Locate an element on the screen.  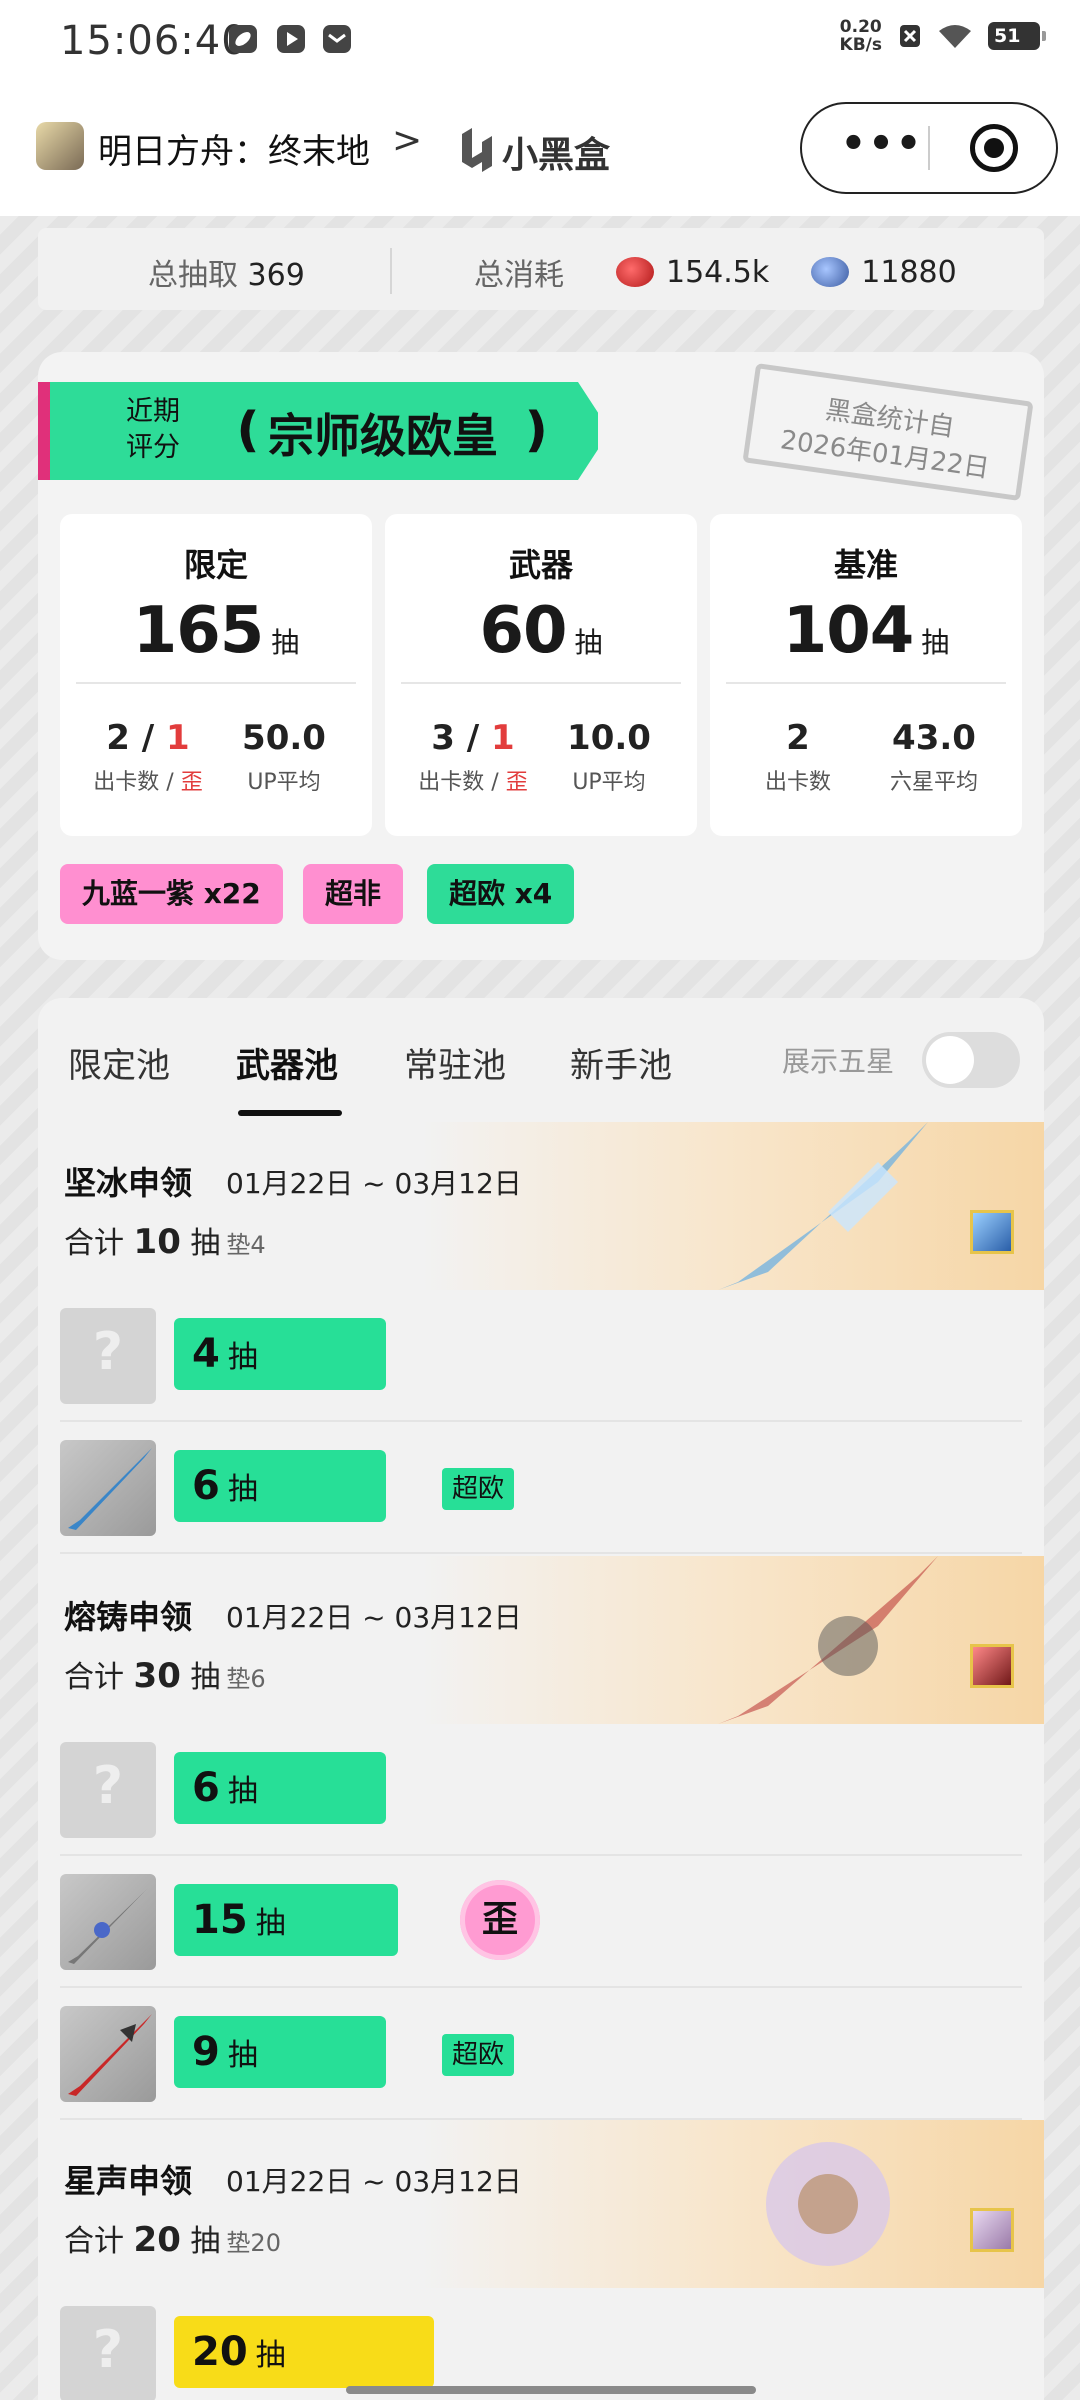
rank-label: 近期 评分 is located at coordinates (153, 430).